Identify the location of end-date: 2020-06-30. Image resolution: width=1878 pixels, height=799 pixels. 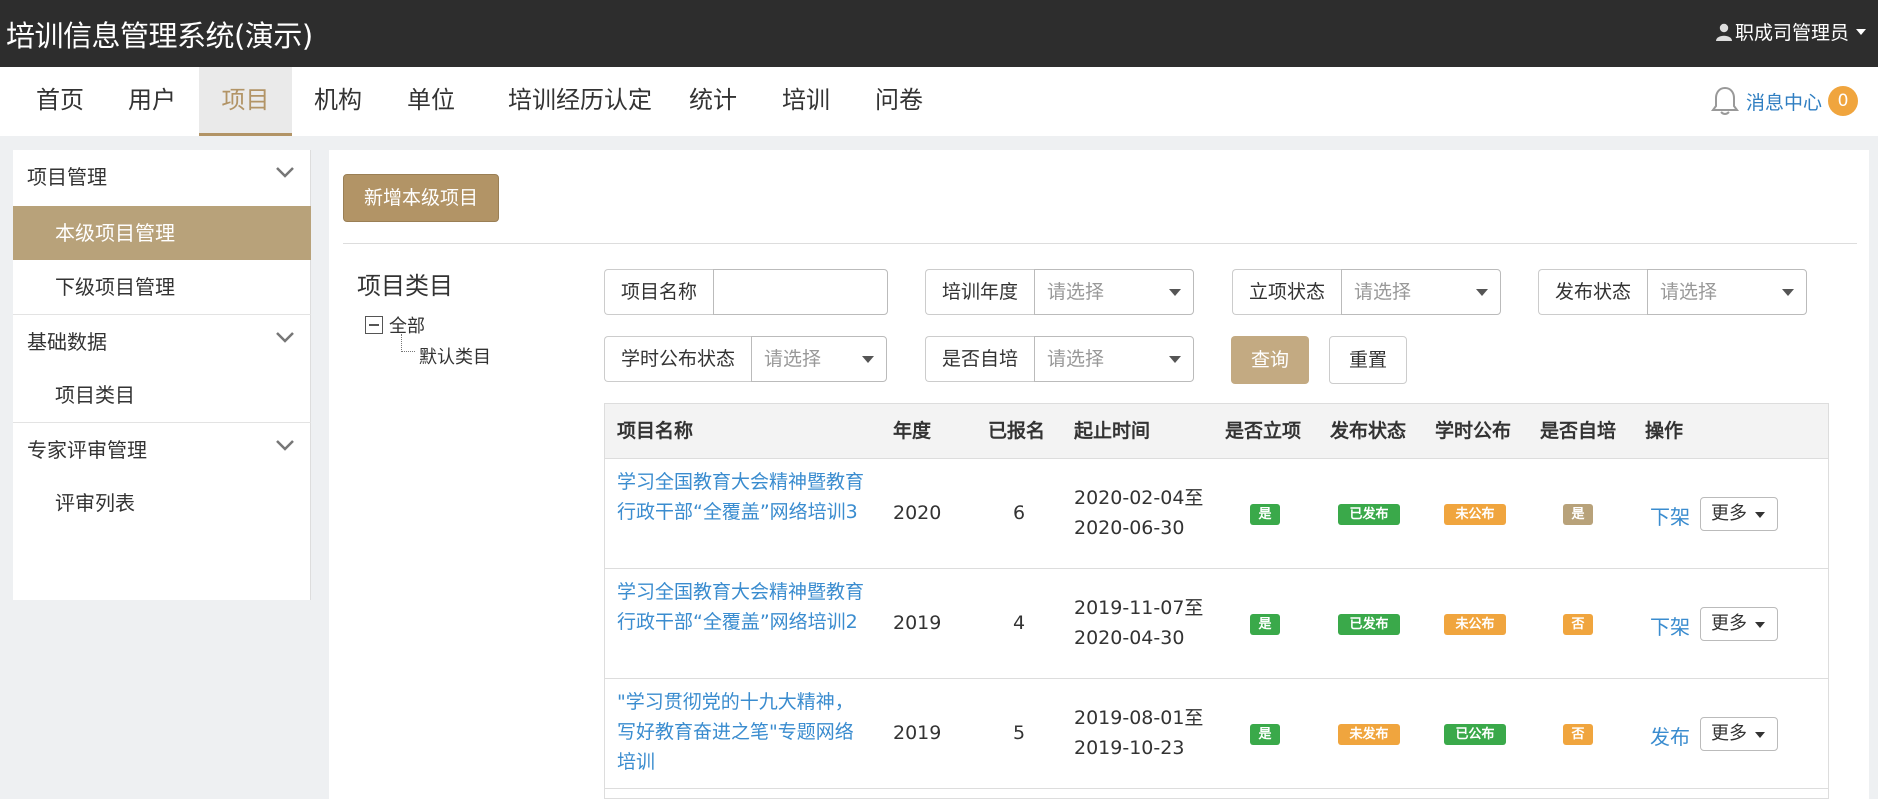
(1129, 528).